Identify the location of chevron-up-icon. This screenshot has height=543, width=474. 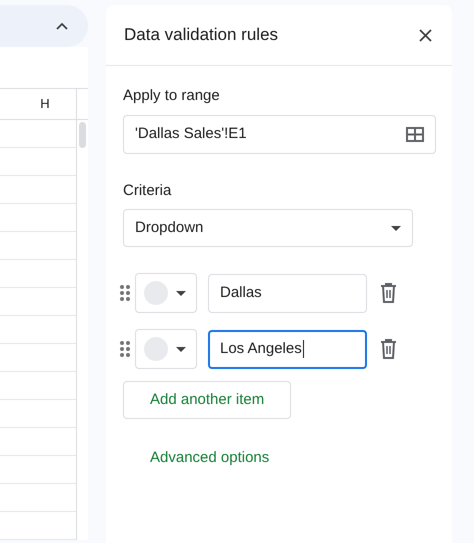
(62, 26).